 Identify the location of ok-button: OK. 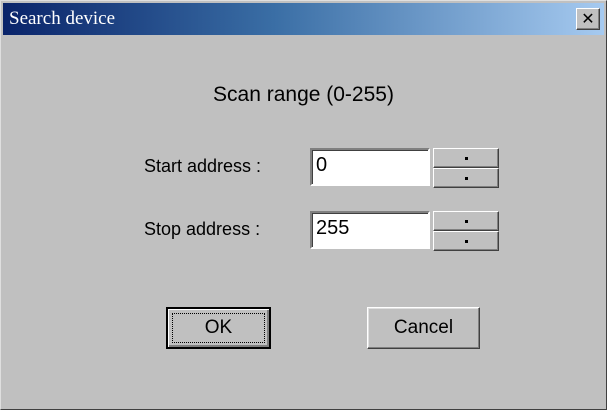
(218, 328).